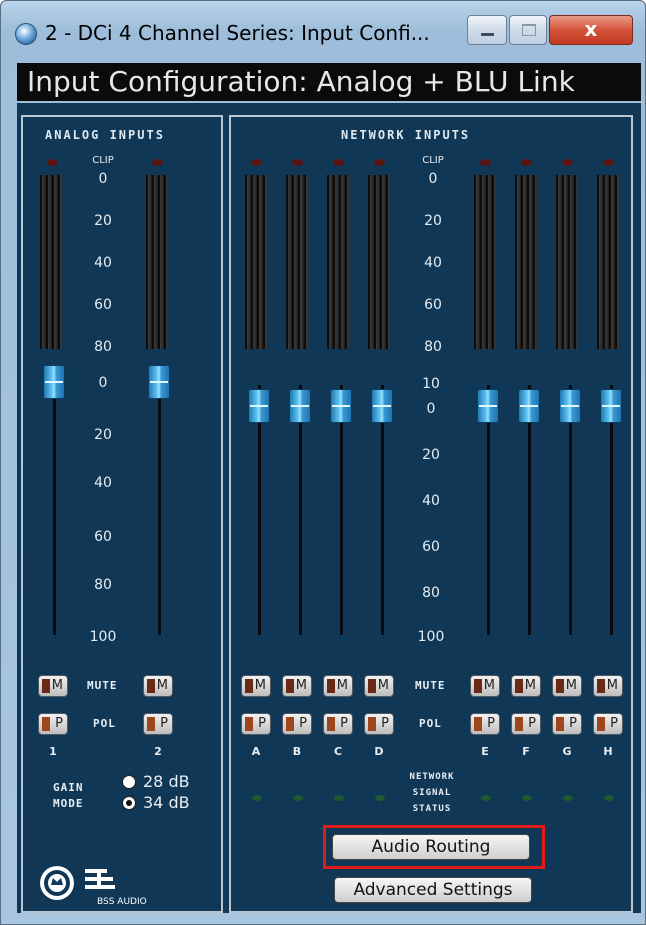  Describe the element at coordinates (105, 135) in the screenshot. I see `analog-inputs-title: ANALOG INPUTS` at that location.